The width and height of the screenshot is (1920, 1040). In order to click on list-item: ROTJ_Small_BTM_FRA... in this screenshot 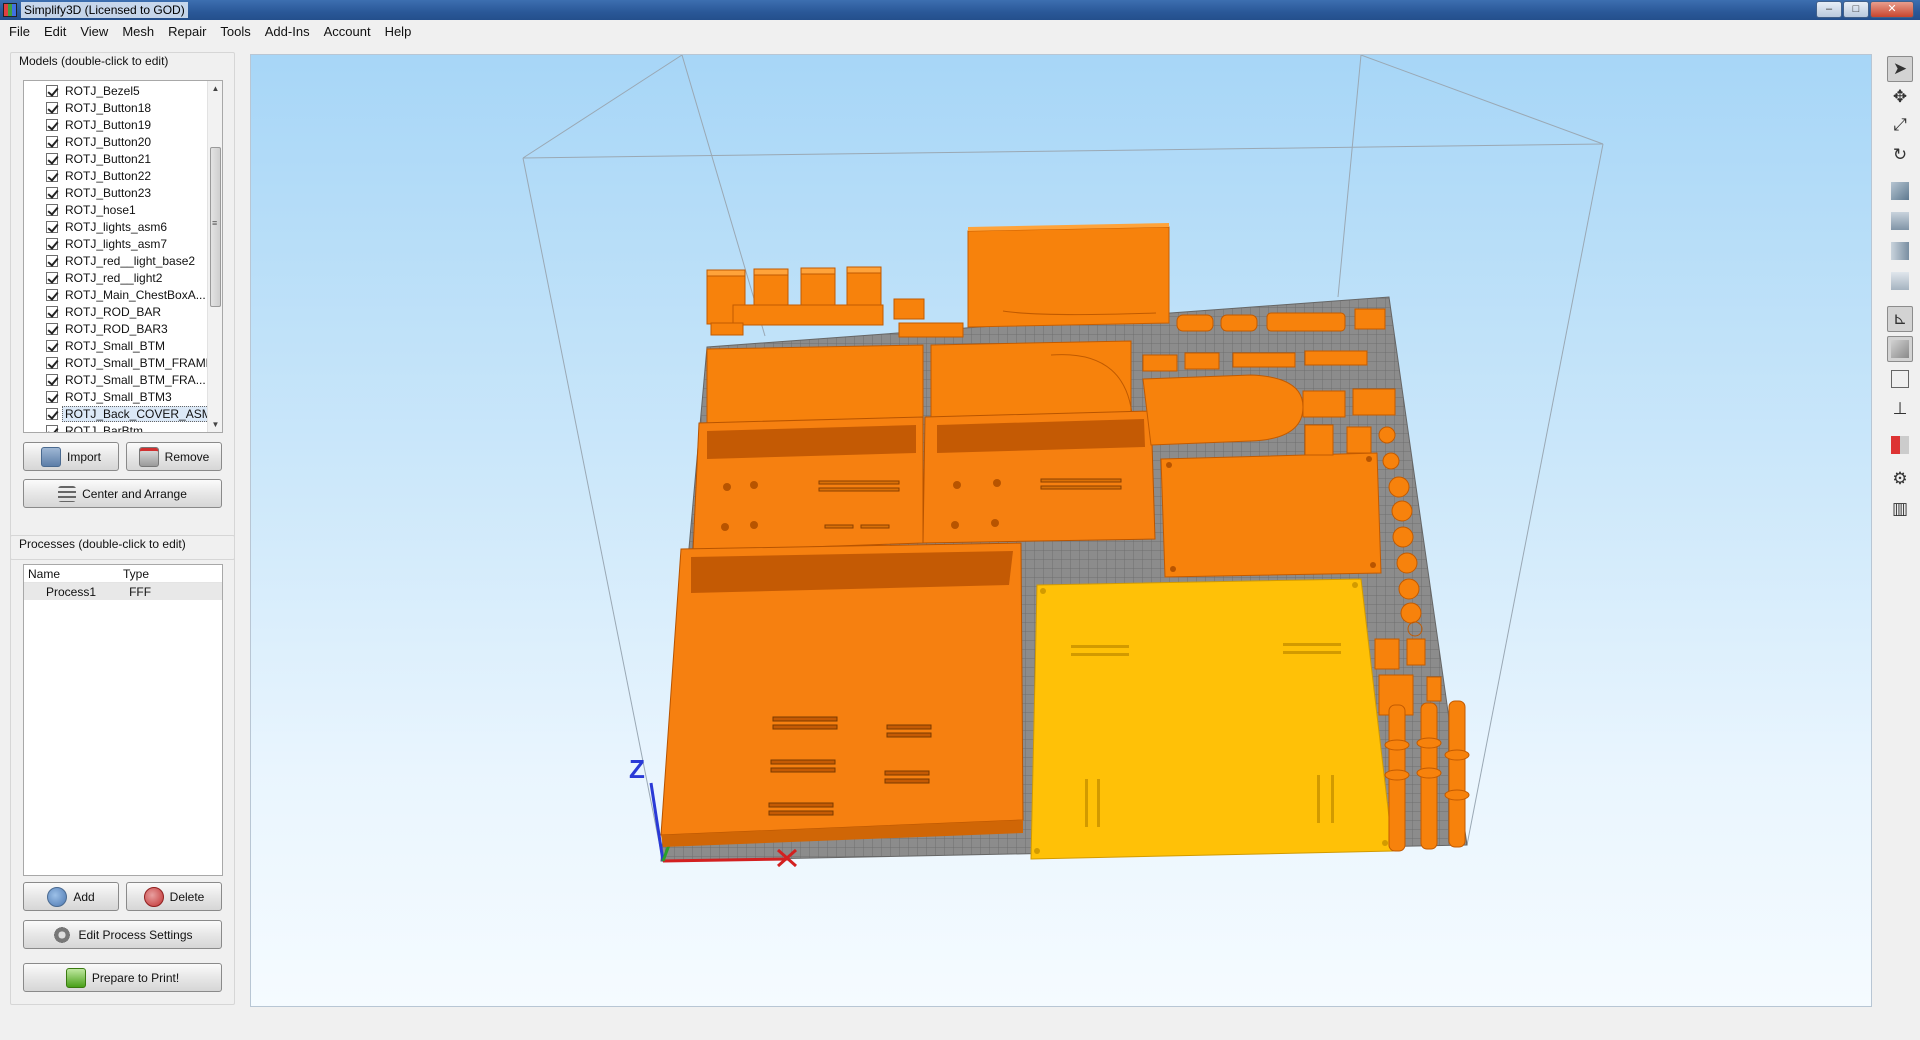, I will do `click(123, 379)`.